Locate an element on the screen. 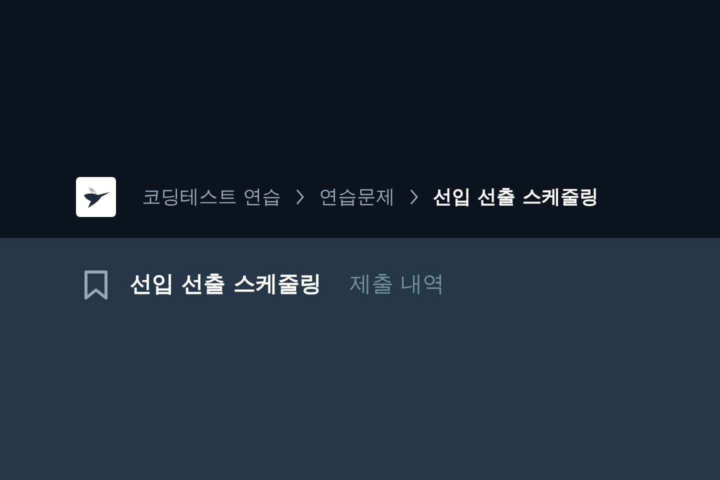 The image size is (720, 480). breadcrumb-link: 선입 선출 스케줄링 is located at coordinates (515, 197).